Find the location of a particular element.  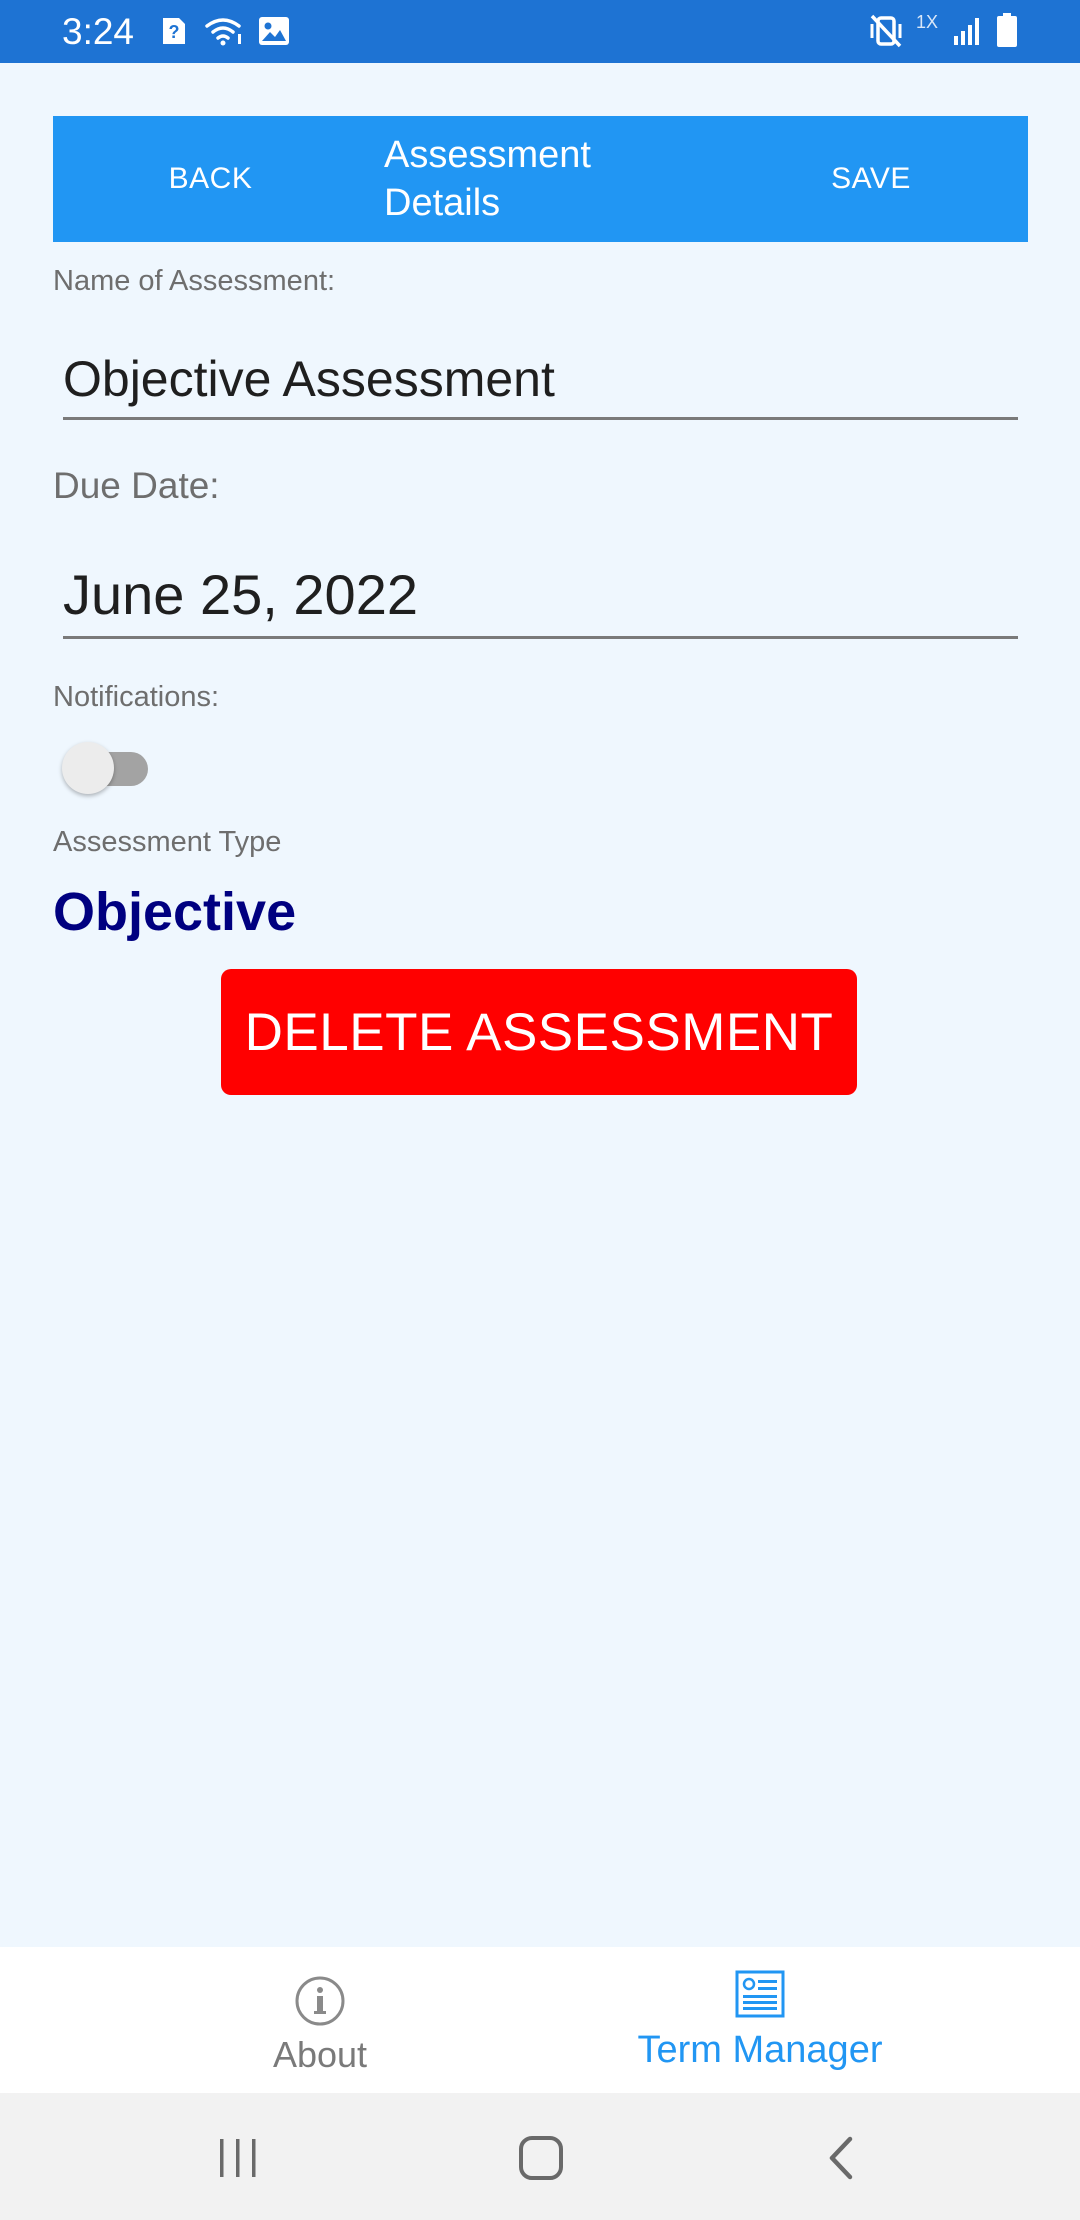

sim-question-icon: ? is located at coordinates (174, 31).